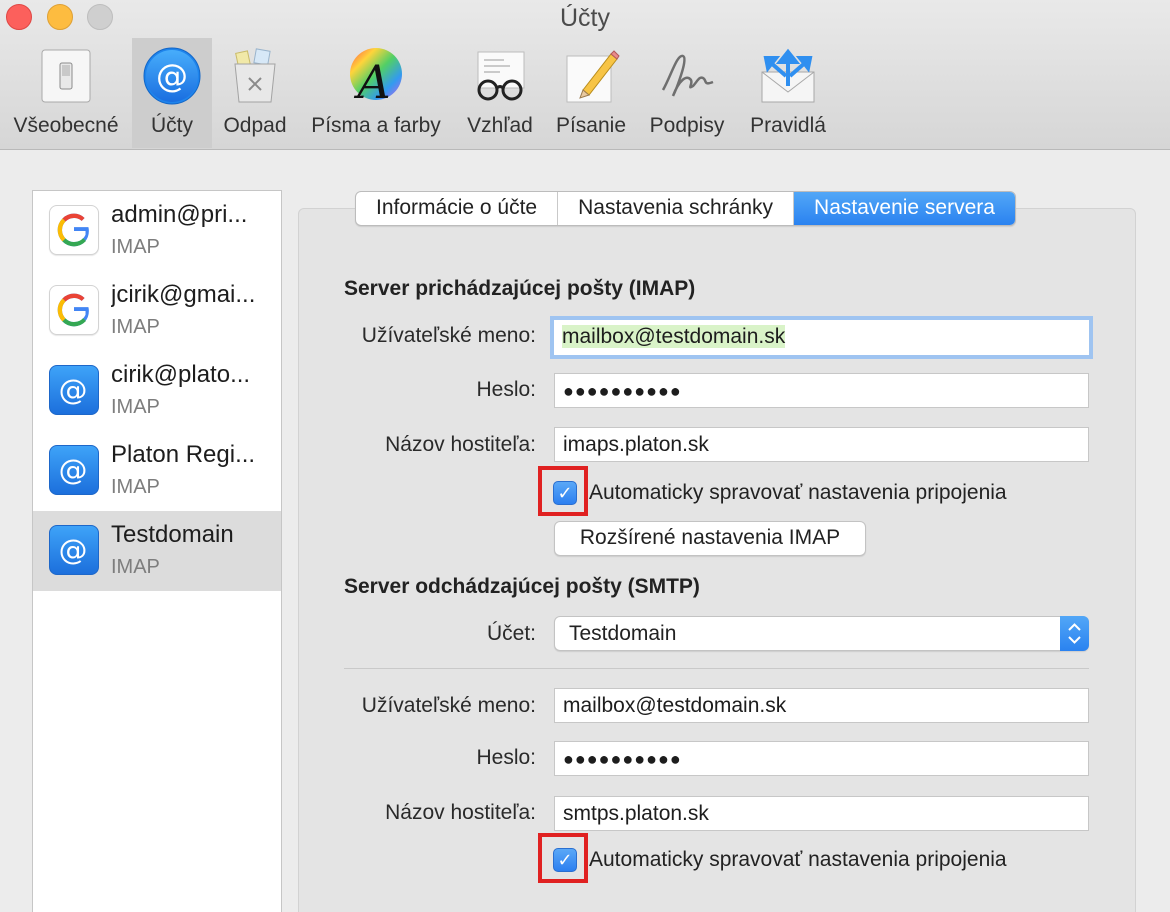  Describe the element at coordinates (457, 208) in the screenshot. I see `tab-account-info: Informácie o účte` at that location.